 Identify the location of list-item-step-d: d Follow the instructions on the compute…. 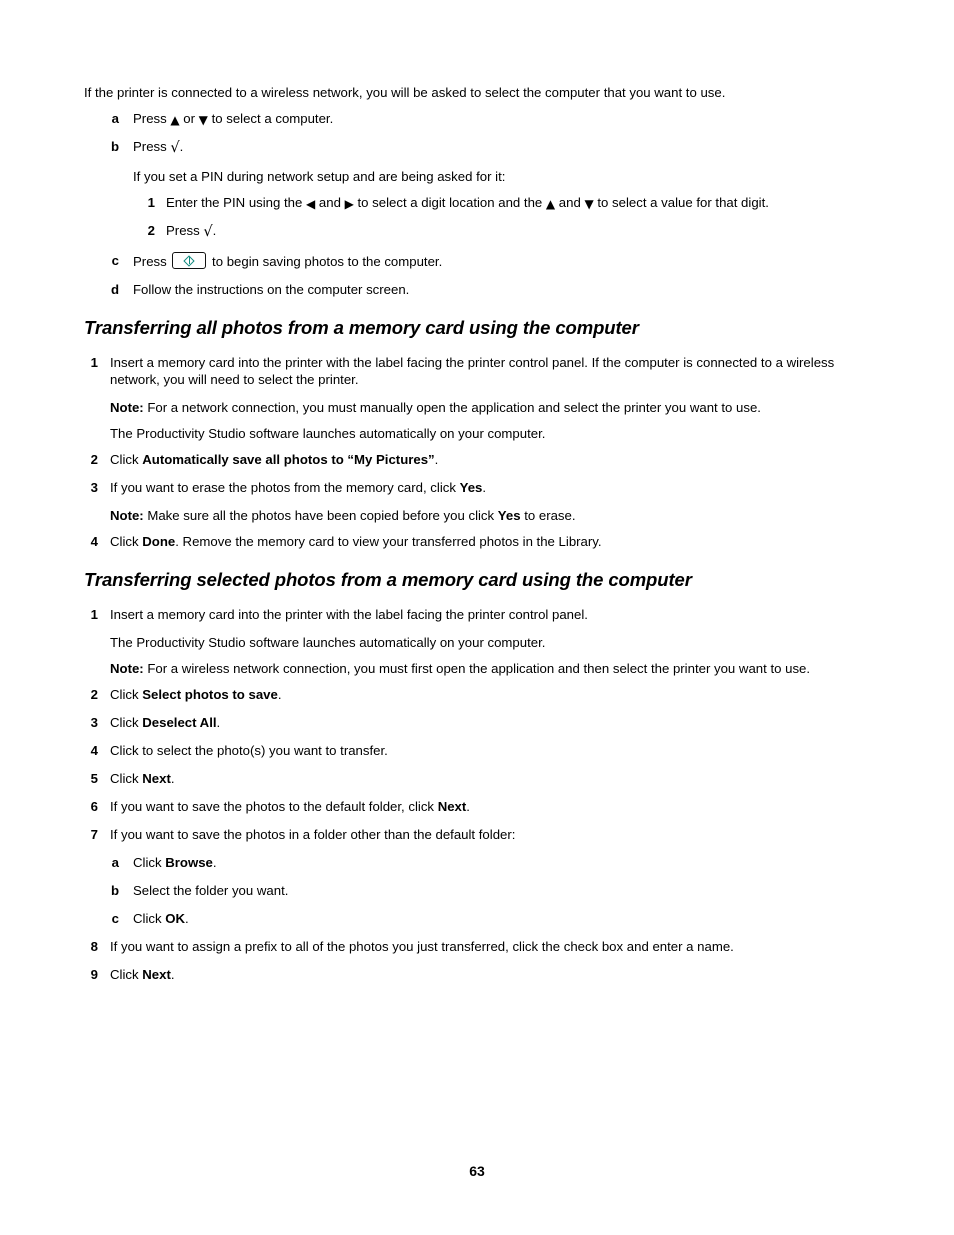
(491, 289).